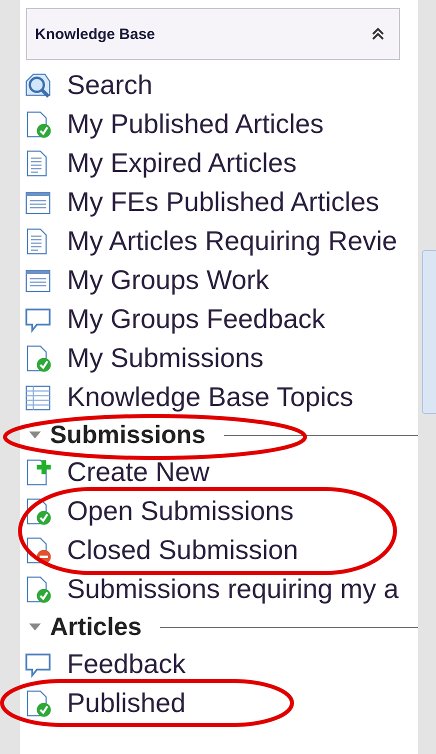  Describe the element at coordinates (219, 703) in the screenshot. I see `nav-link: Published` at that location.